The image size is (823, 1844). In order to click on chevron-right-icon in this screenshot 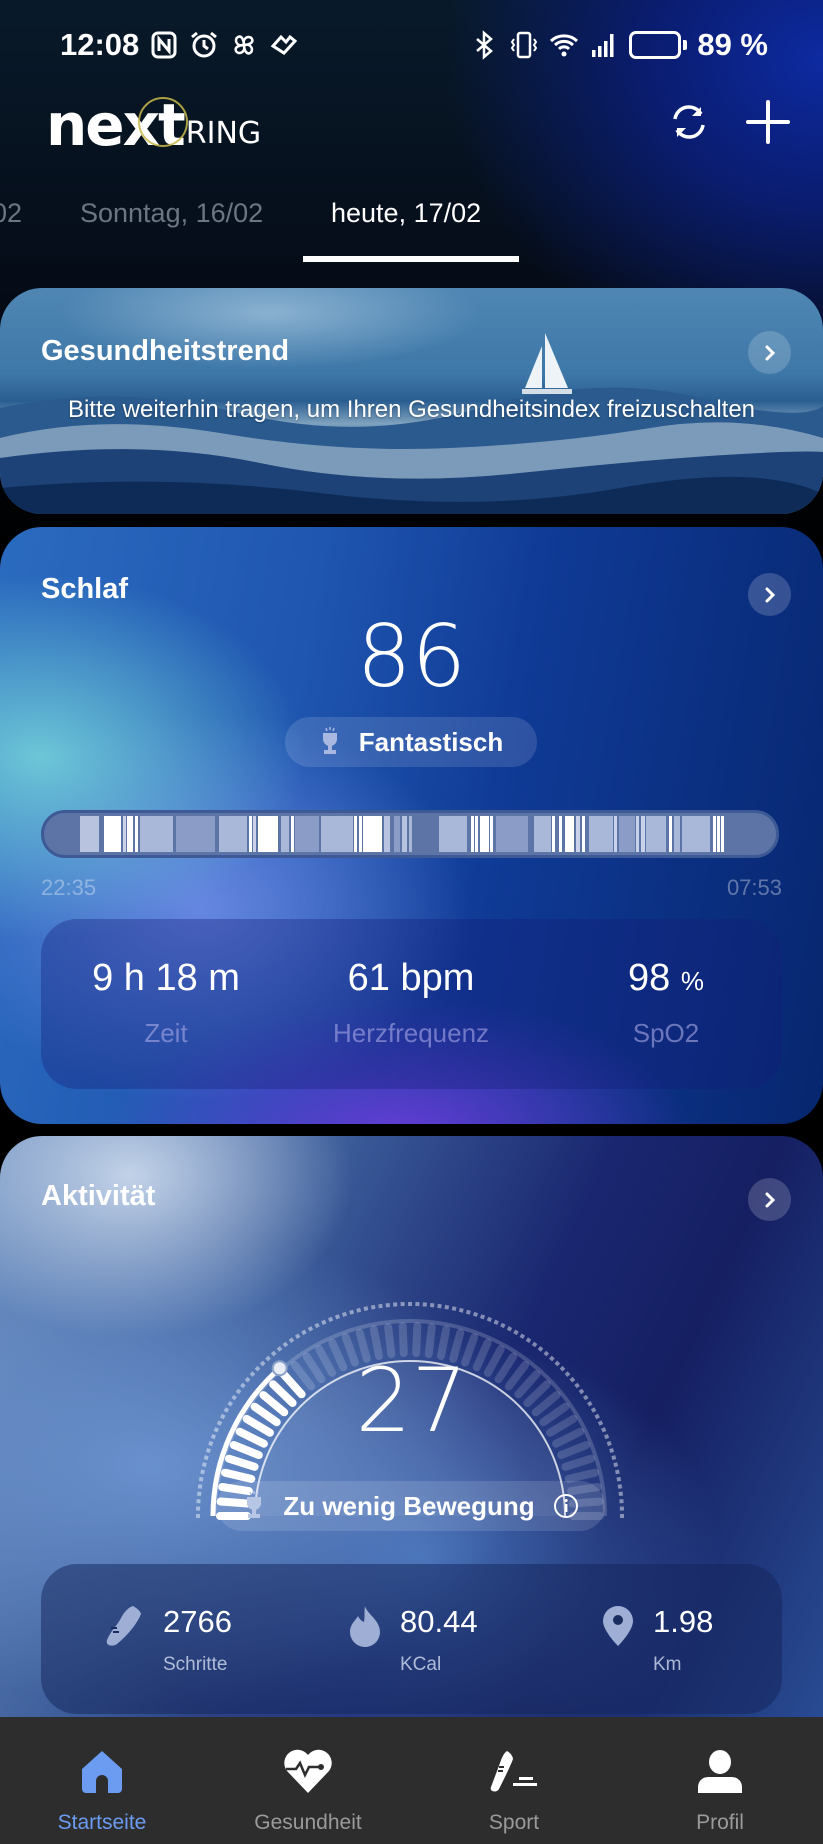, I will do `click(770, 1199)`.